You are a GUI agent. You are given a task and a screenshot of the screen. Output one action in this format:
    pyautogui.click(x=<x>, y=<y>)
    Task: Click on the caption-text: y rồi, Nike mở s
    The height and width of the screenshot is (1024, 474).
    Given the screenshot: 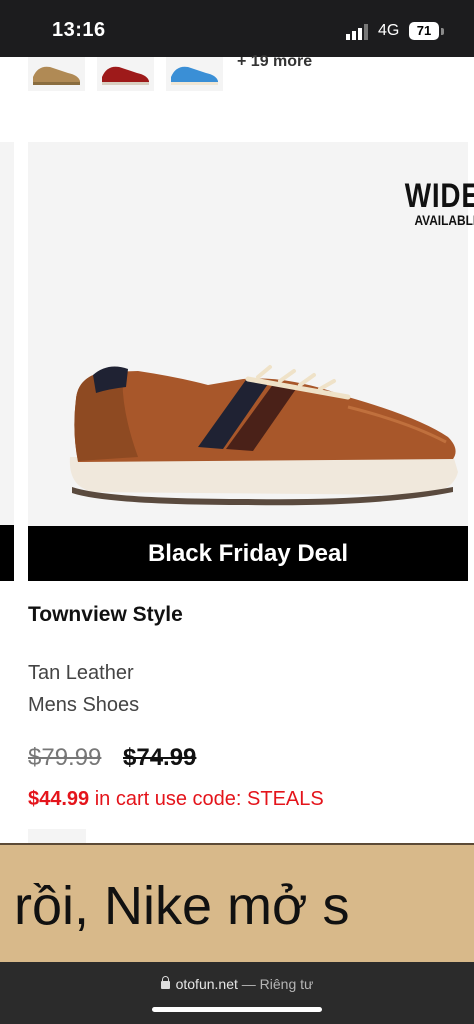 What is the action you would take?
    pyautogui.click(x=175, y=906)
    